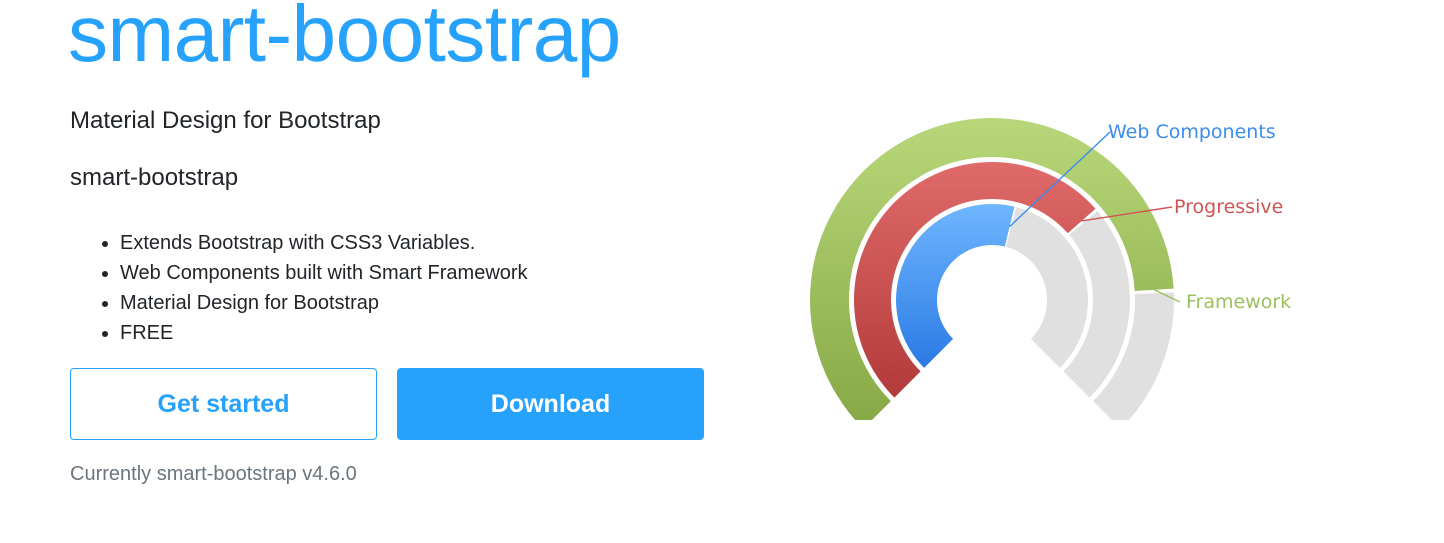  What do you see at coordinates (550, 404) in the screenshot?
I see `download-button: Download` at bounding box center [550, 404].